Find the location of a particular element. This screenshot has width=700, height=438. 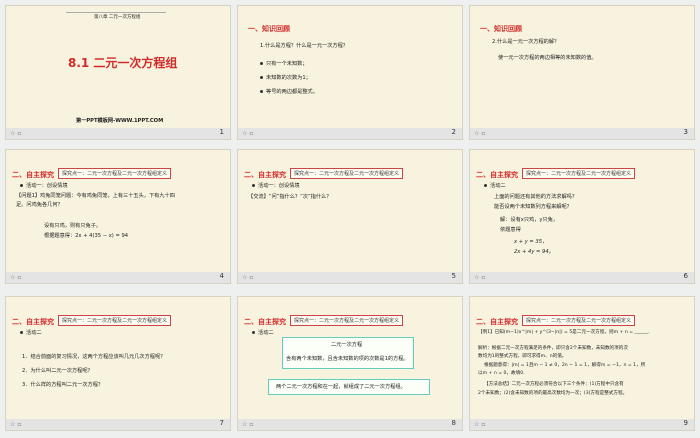

slide-number: 3 is located at coordinates (685, 132).